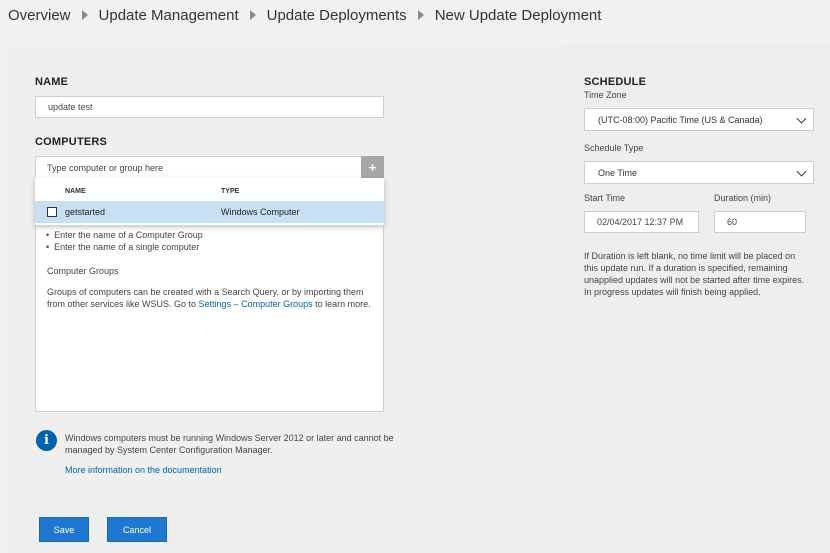 This screenshot has height=553, width=830. What do you see at coordinates (605, 95) in the screenshot?
I see `time-zone-label: Time Zone` at bounding box center [605, 95].